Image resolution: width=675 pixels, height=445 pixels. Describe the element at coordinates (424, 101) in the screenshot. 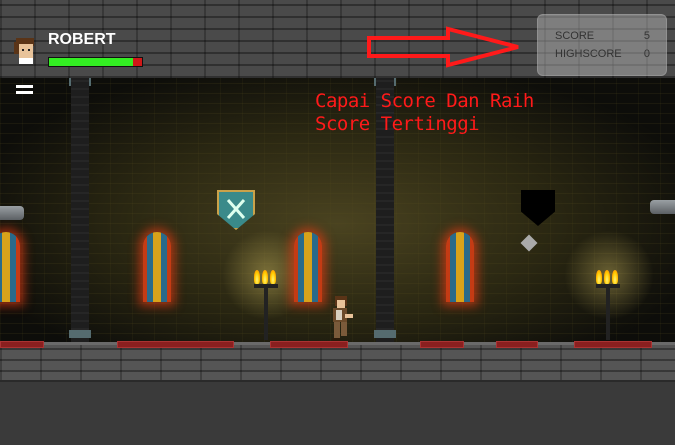

I see `hint-line-1: Capai Score Dan Raih` at that location.